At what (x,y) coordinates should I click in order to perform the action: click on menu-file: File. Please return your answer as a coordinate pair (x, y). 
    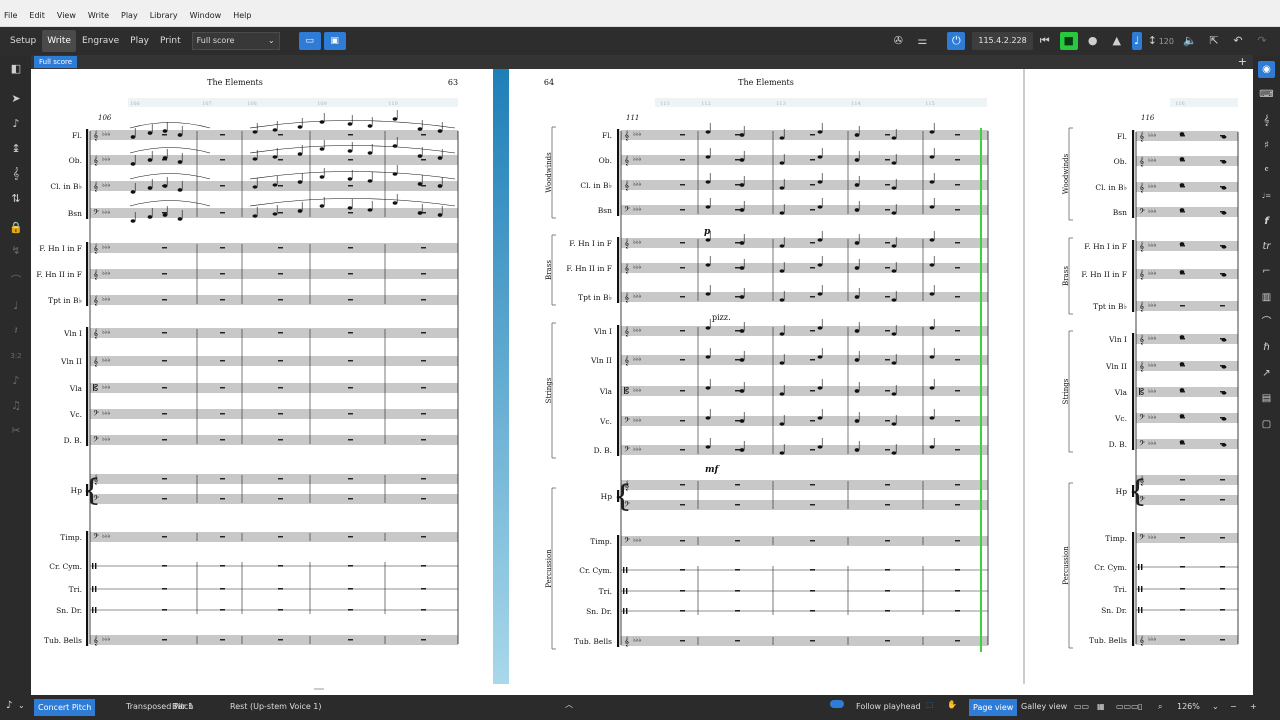
    Looking at the image, I should click on (10, 15).